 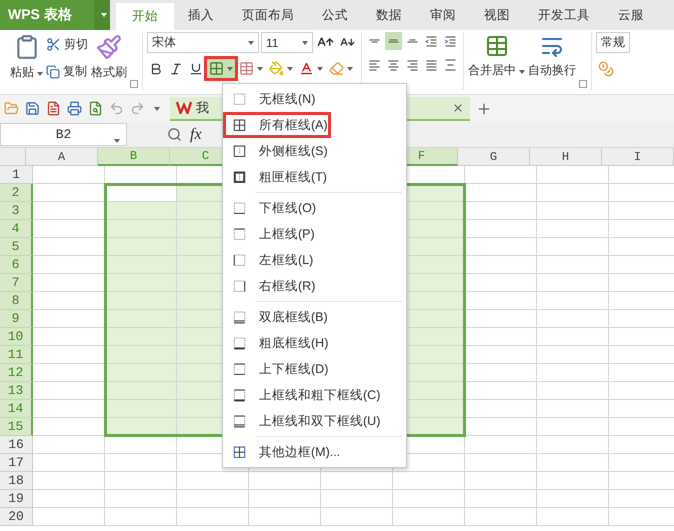 What do you see at coordinates (16, 175) in the screenshot?
I see `row-header: 1` at bounding box center [16, 175].